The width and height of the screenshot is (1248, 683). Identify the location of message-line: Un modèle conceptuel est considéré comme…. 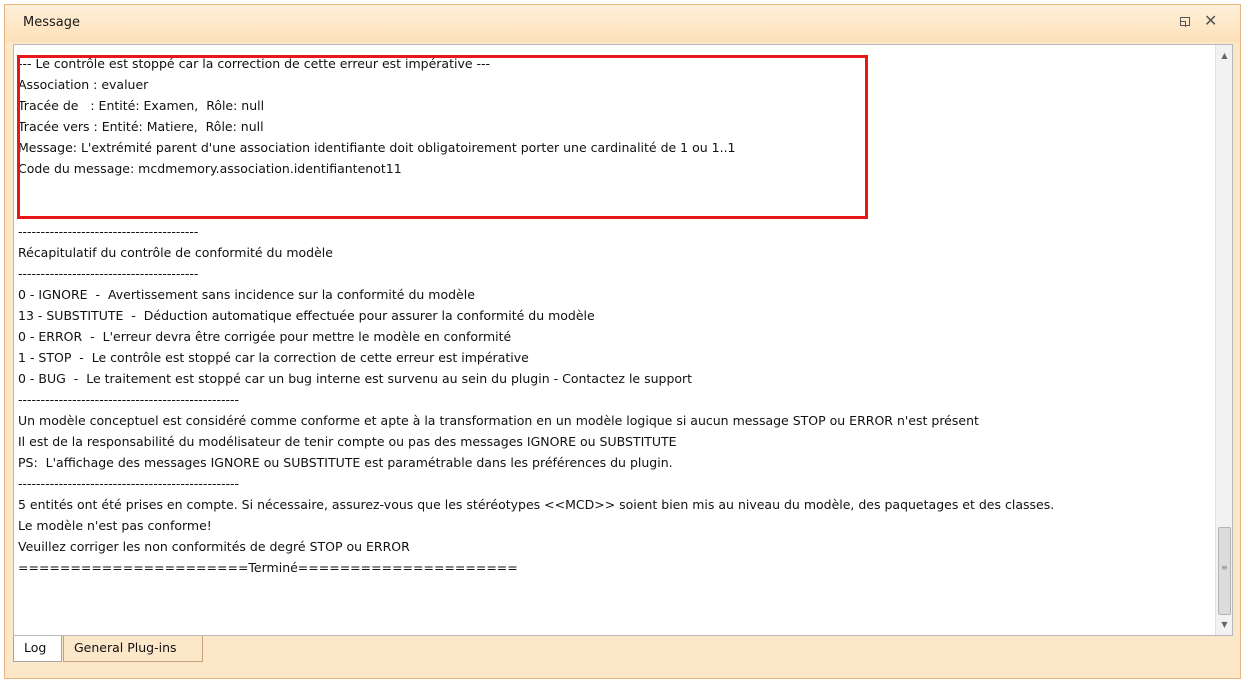
(498, 420).